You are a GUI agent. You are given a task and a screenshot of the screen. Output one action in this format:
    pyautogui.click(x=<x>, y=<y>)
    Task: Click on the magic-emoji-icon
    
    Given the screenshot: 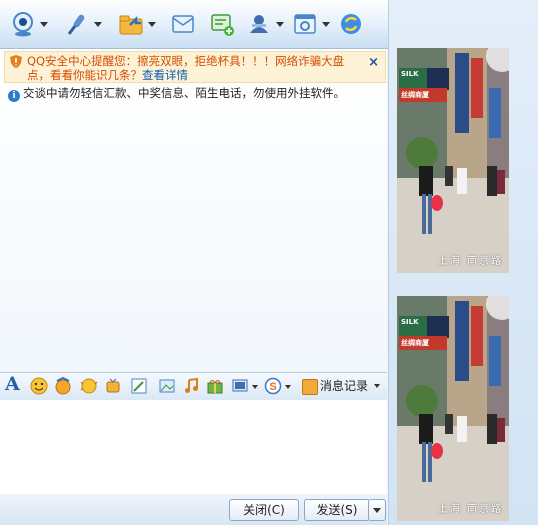 What is the action you would take?
    pyautogui.click(x=63, y=386)
    